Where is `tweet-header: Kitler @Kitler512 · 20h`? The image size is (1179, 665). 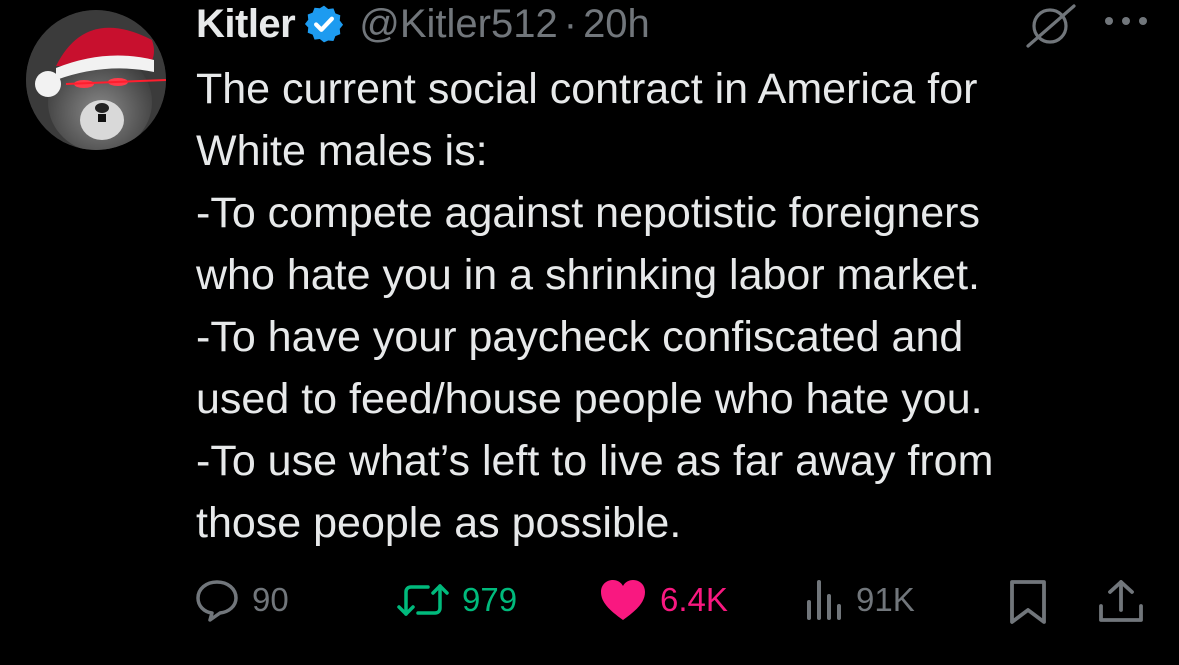
tweet-header: Kitler @Kitler512 · 20h is located at coordinates (676, 24).